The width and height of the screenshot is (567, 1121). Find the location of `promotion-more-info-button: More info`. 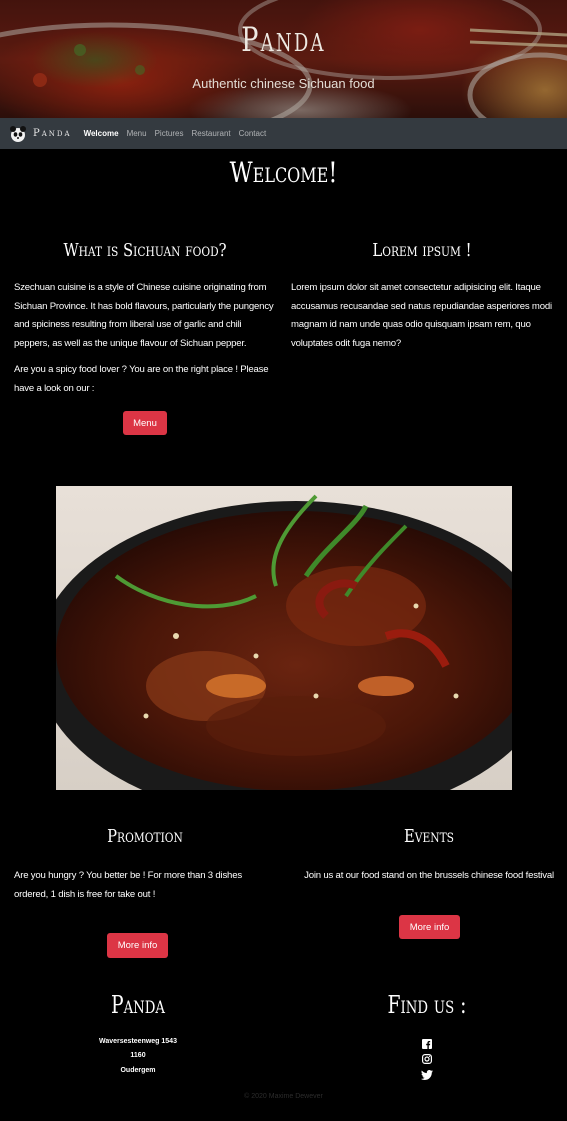

promotion-more-info-button: More info is located at coordinates (137, 945).